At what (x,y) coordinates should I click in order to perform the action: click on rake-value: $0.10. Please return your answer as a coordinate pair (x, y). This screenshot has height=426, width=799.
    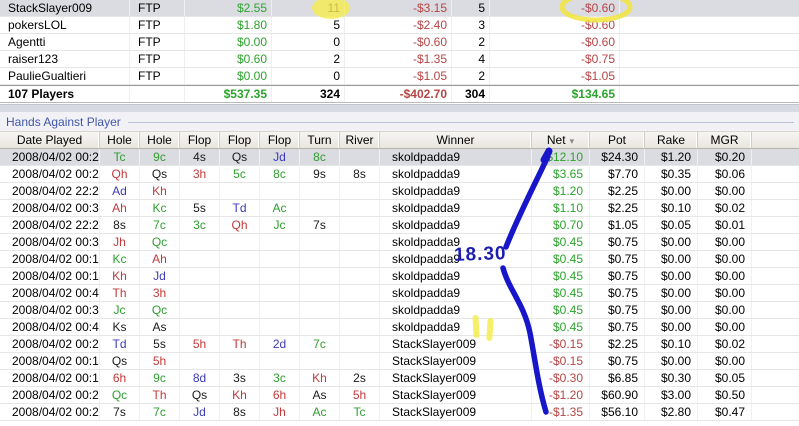
    Looking at the image, I should click on (671, 208).